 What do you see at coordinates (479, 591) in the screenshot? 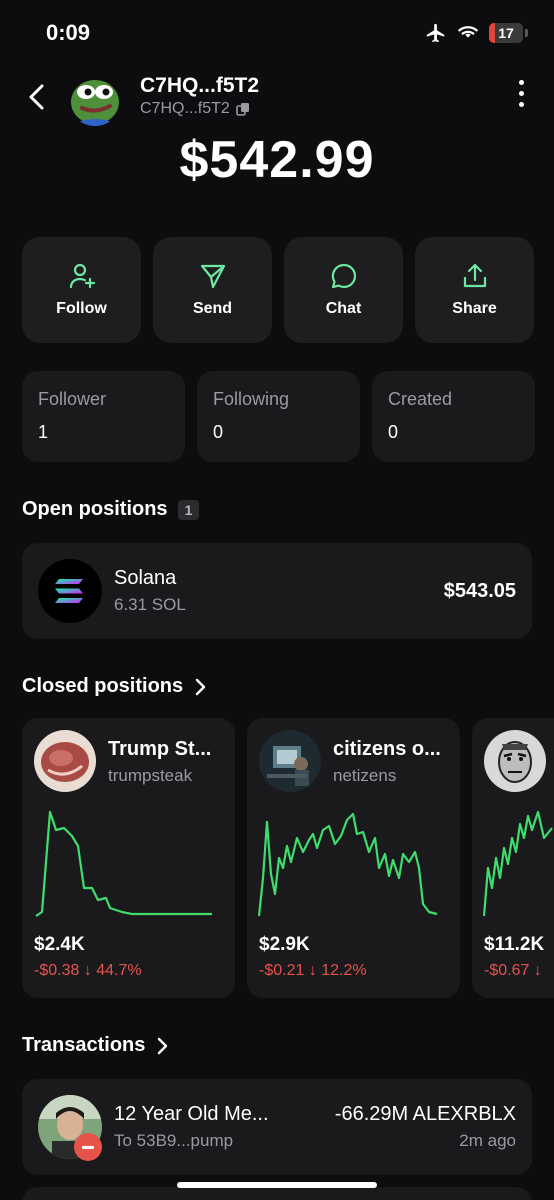
I see `position-value: $543.05` at bounding box center [479, 591].